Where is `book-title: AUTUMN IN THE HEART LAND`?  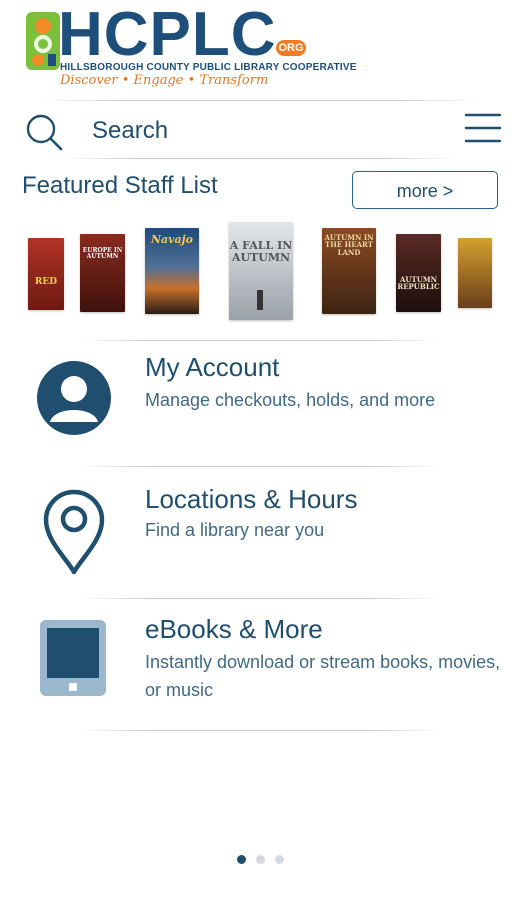
book-title: AUTUMN IN THE HEART LAND is located at coordinates (349, 245).